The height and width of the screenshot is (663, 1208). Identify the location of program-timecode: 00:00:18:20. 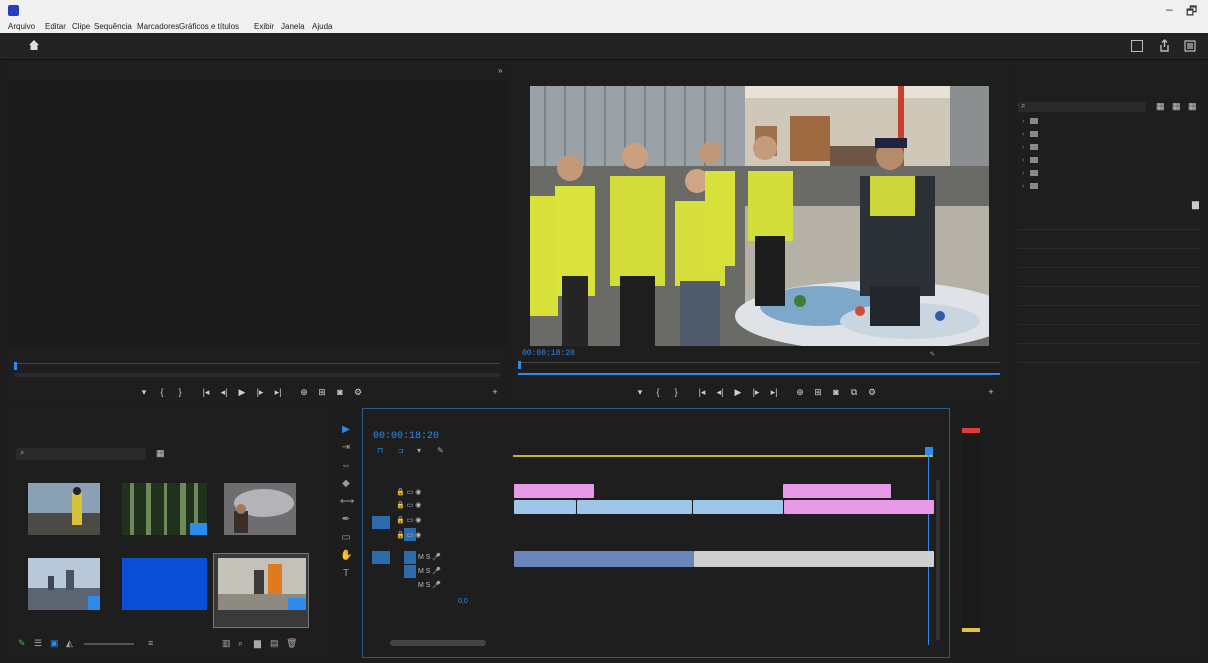
(548, 353).